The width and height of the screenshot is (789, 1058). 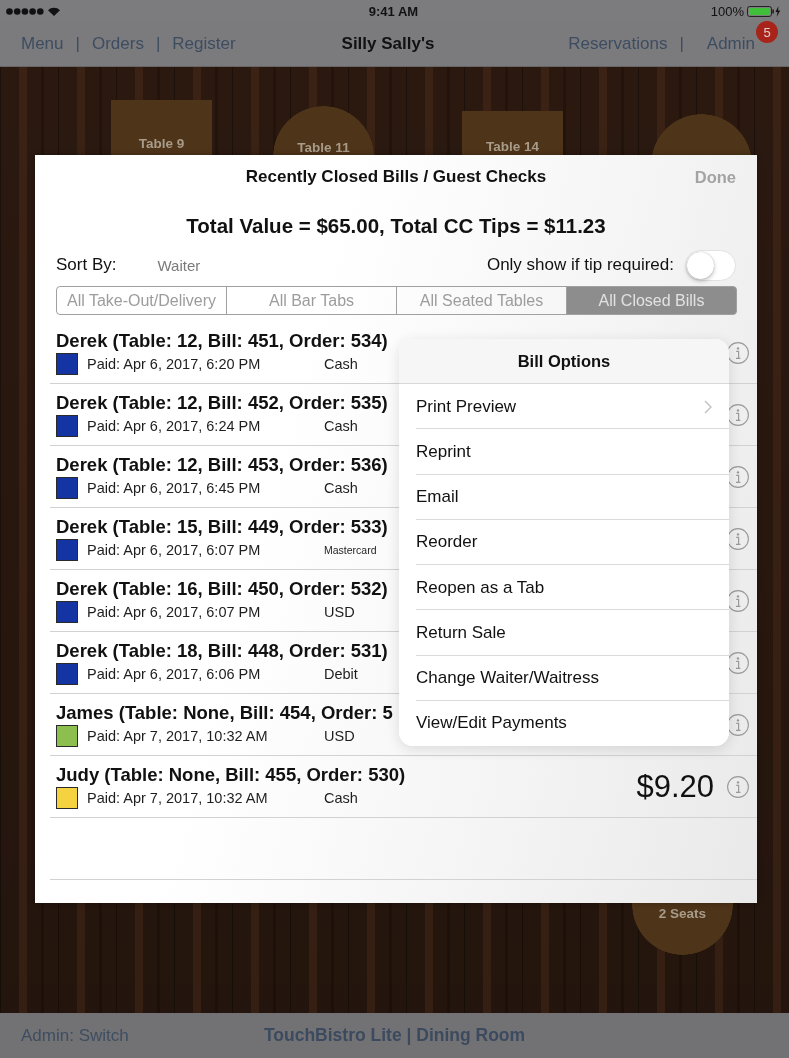 What do you see at coordinates (675, 786) in the screenshot?
I see `bill-amount: $9.20` at bounding box center [675, 786].